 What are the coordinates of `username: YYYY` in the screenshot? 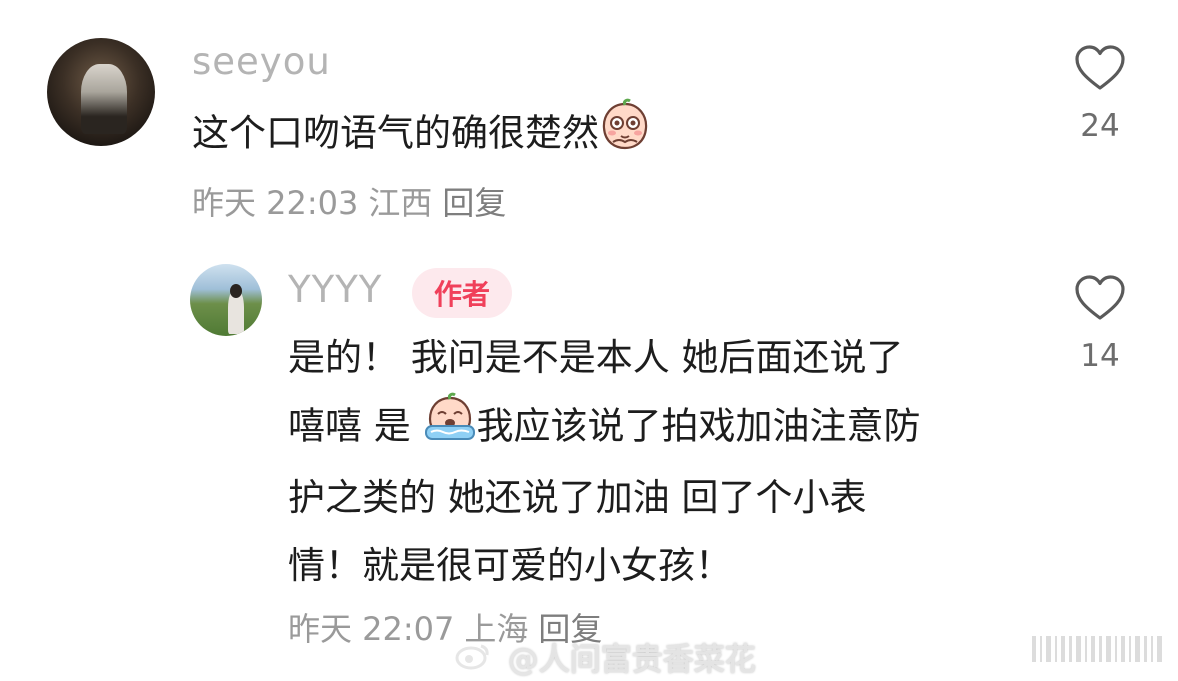 It's located at (335, 289).